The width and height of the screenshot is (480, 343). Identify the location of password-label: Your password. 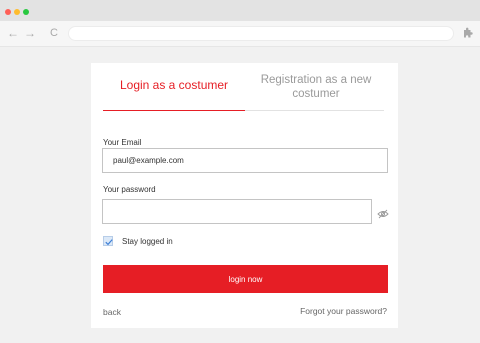
(129, 189).